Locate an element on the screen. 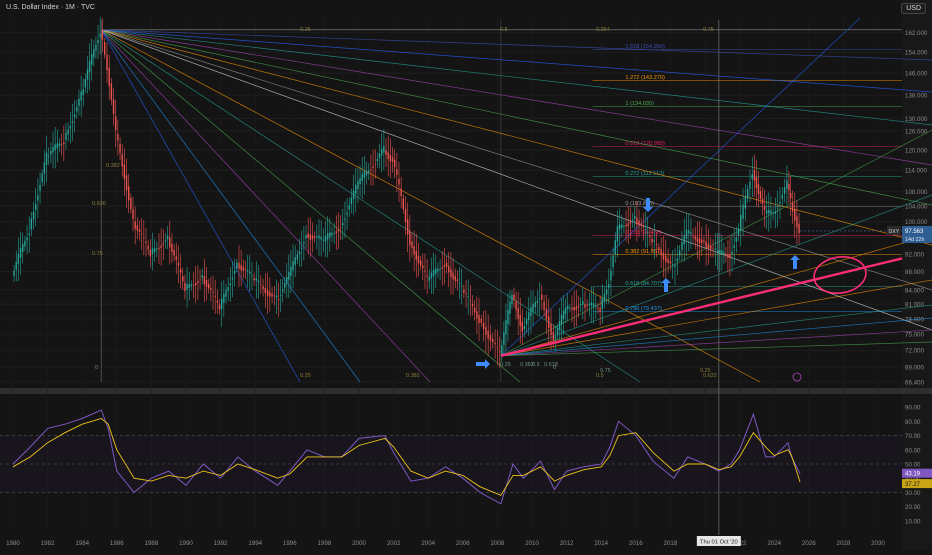  fan-bottom-label: 0 is located at coordinates (96, 368).